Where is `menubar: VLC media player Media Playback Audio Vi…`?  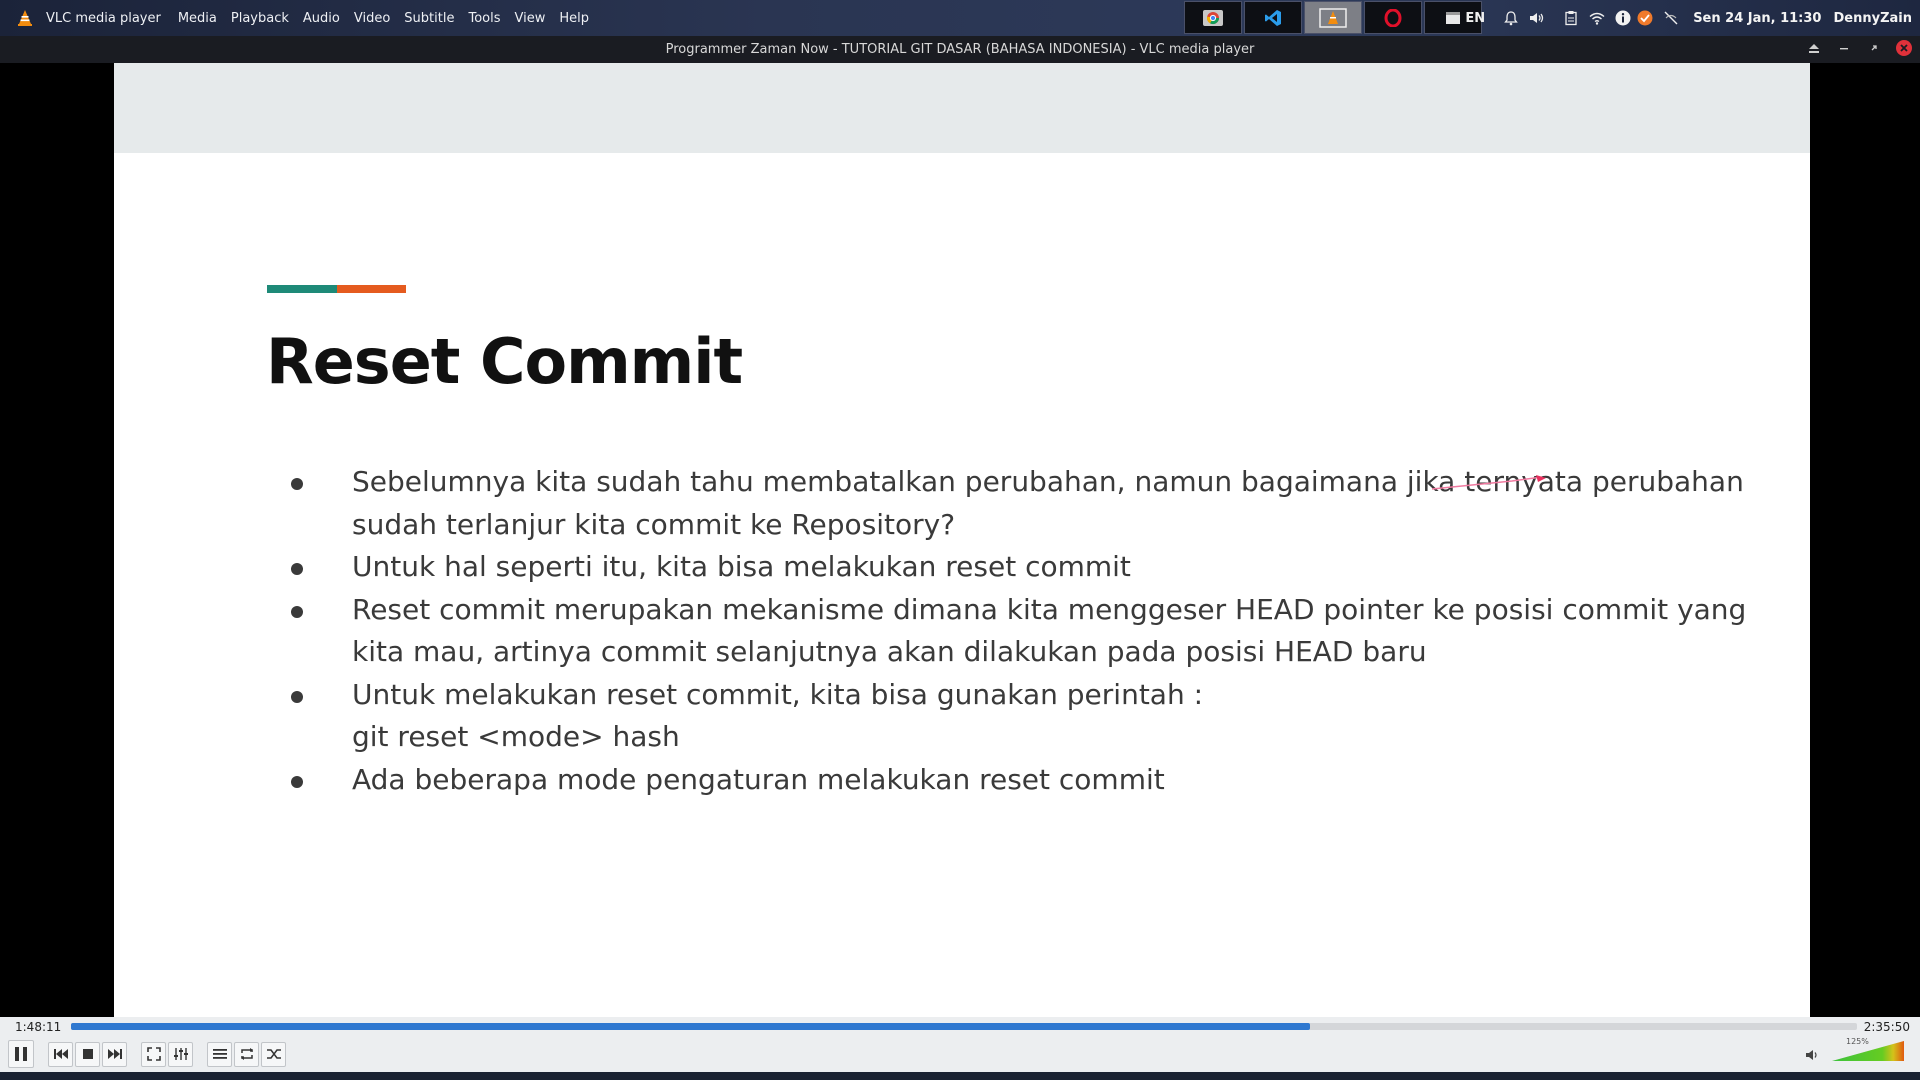 menubar: VLC media player Media Playback Audio Vi… is located at coordinates (321, 18).